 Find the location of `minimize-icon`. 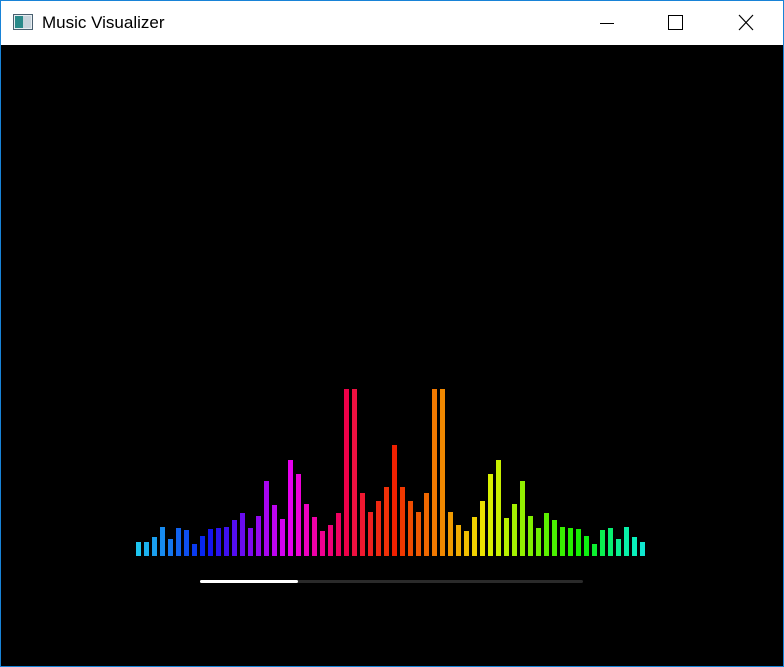

minimize-icon is located at coordinates (607, 23).